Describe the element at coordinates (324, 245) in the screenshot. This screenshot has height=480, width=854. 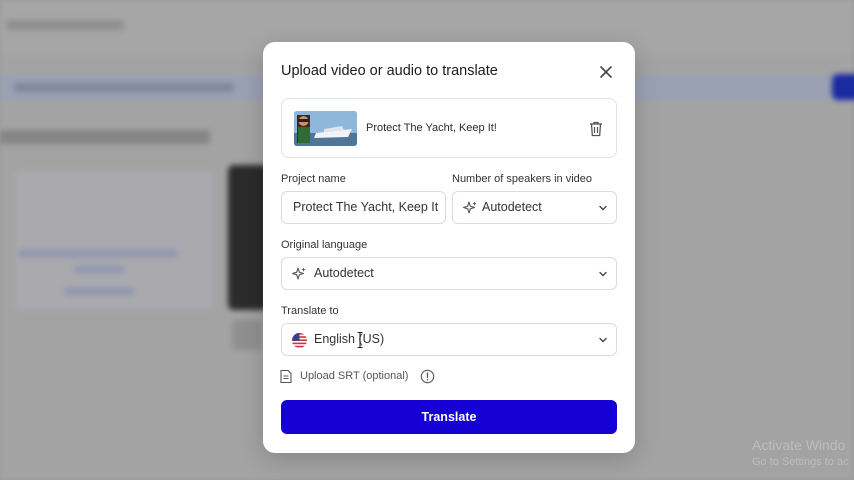
I see `original-language-label: Original language` at that location.